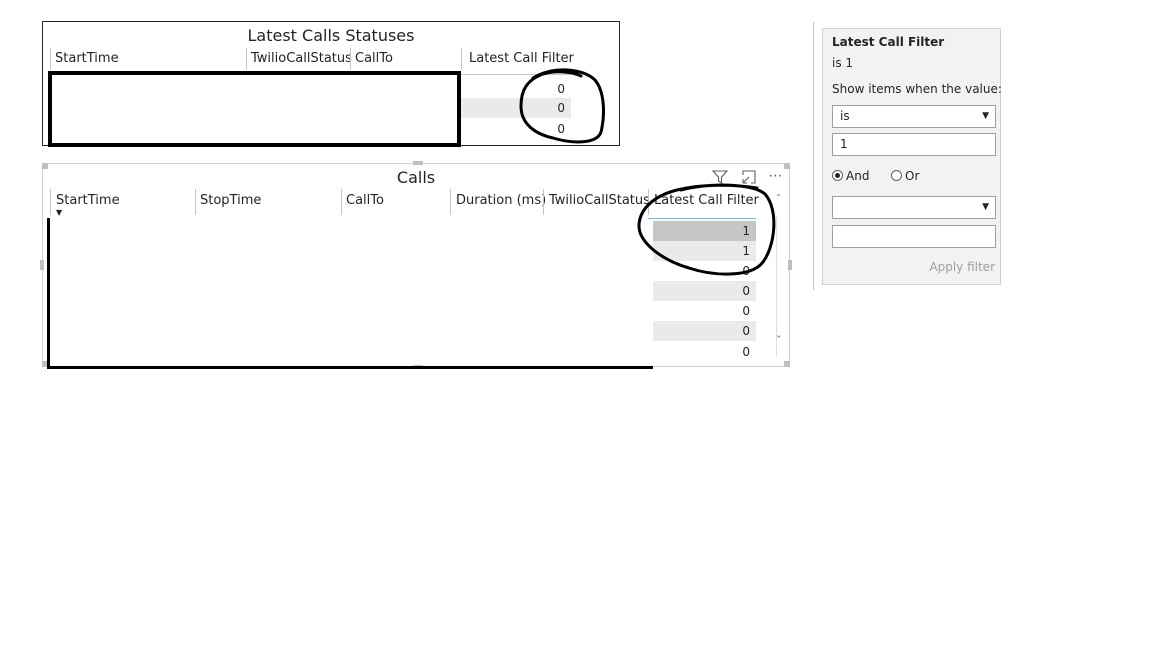 The width and height of the screenshot is (1152, 648). Describe the element at coordinates (776, 176) in the screenshot. I see `more-options-icon: ⋯` at that location.